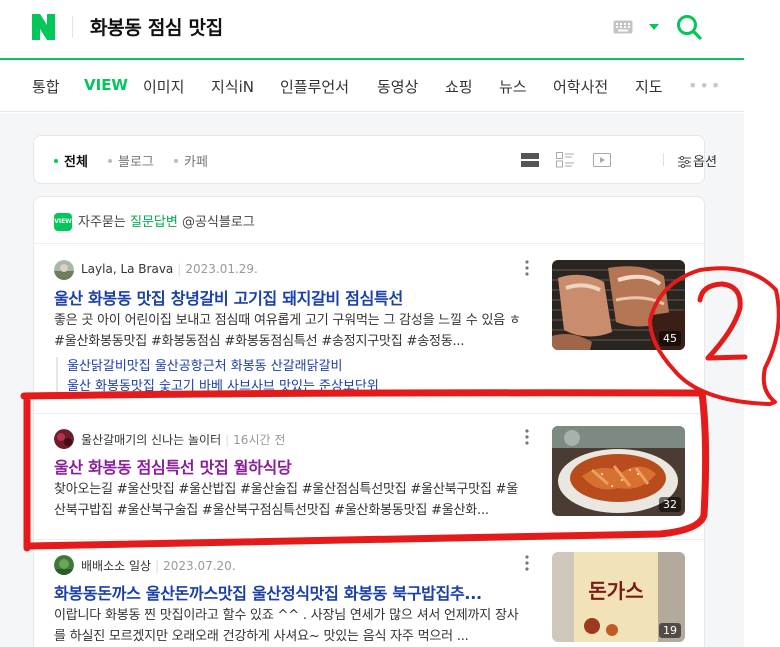  Describe the element at coordinates (684, 161) in the screenshot. I see `sliders-icon` at that location.